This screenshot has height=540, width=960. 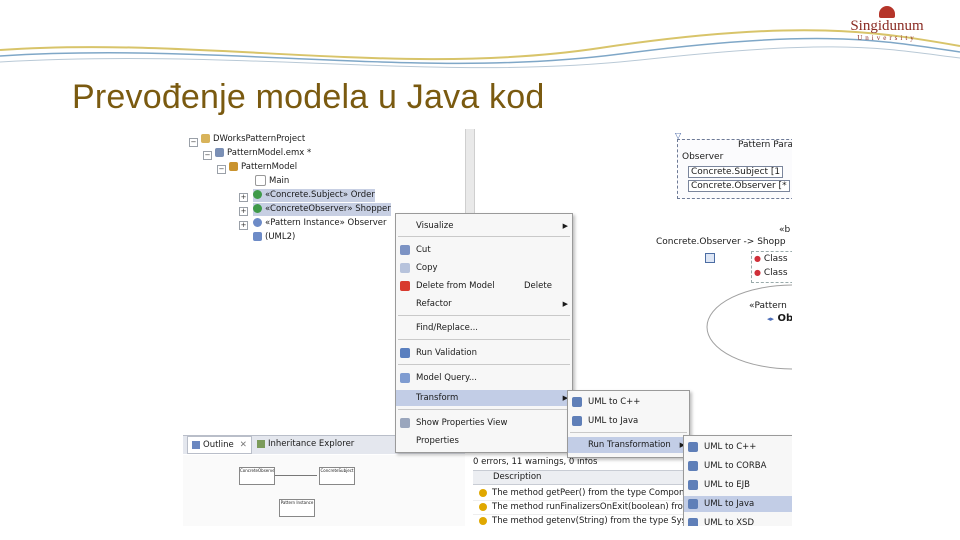 I want to click on menu-label: UML to XSD, so click(x=729, y=522).